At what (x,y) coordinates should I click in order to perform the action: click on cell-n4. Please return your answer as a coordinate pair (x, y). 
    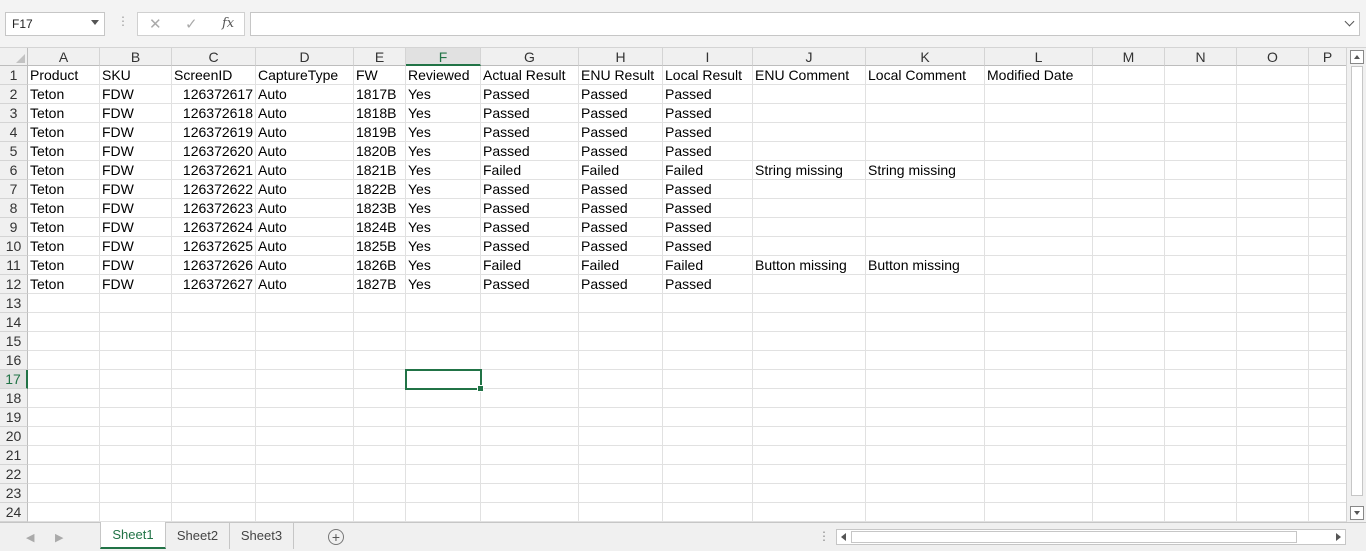
    Looking at the image, I should click on (1201, 132).